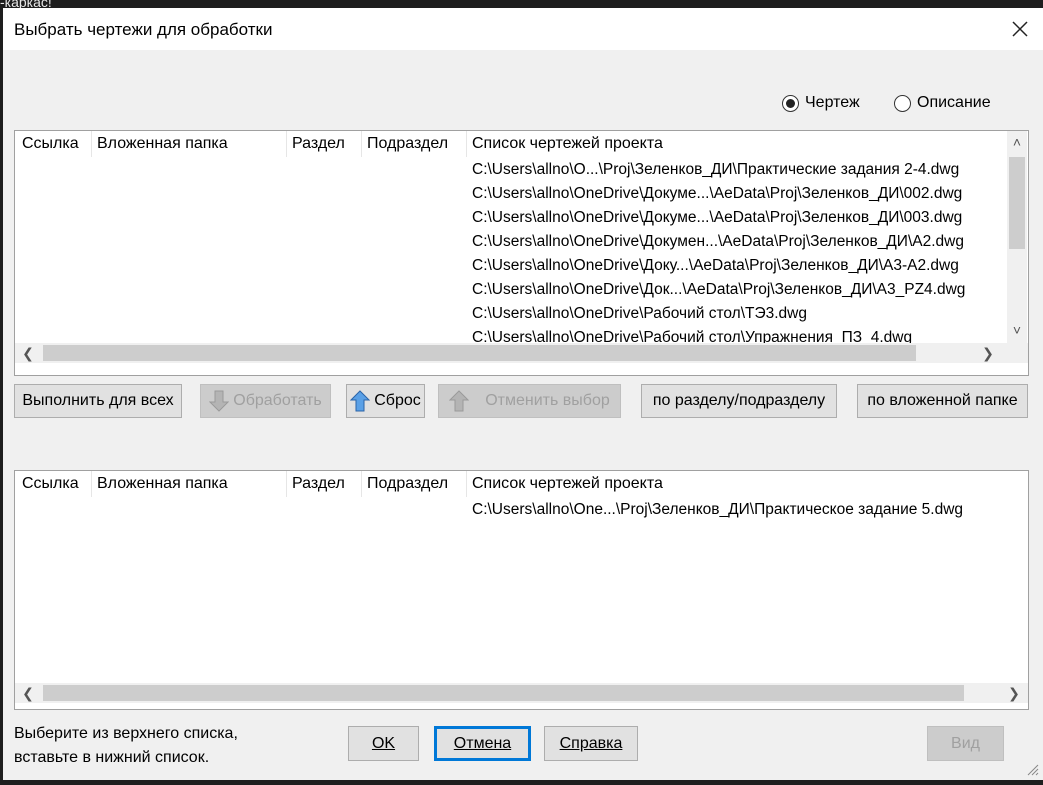 Image resolution: width=1043 pixels, height=785 pixels. What do you see at coordinates (277, 400) in the screenshot?
I see `process-label: Обработать` at bounding box center [277, 400].